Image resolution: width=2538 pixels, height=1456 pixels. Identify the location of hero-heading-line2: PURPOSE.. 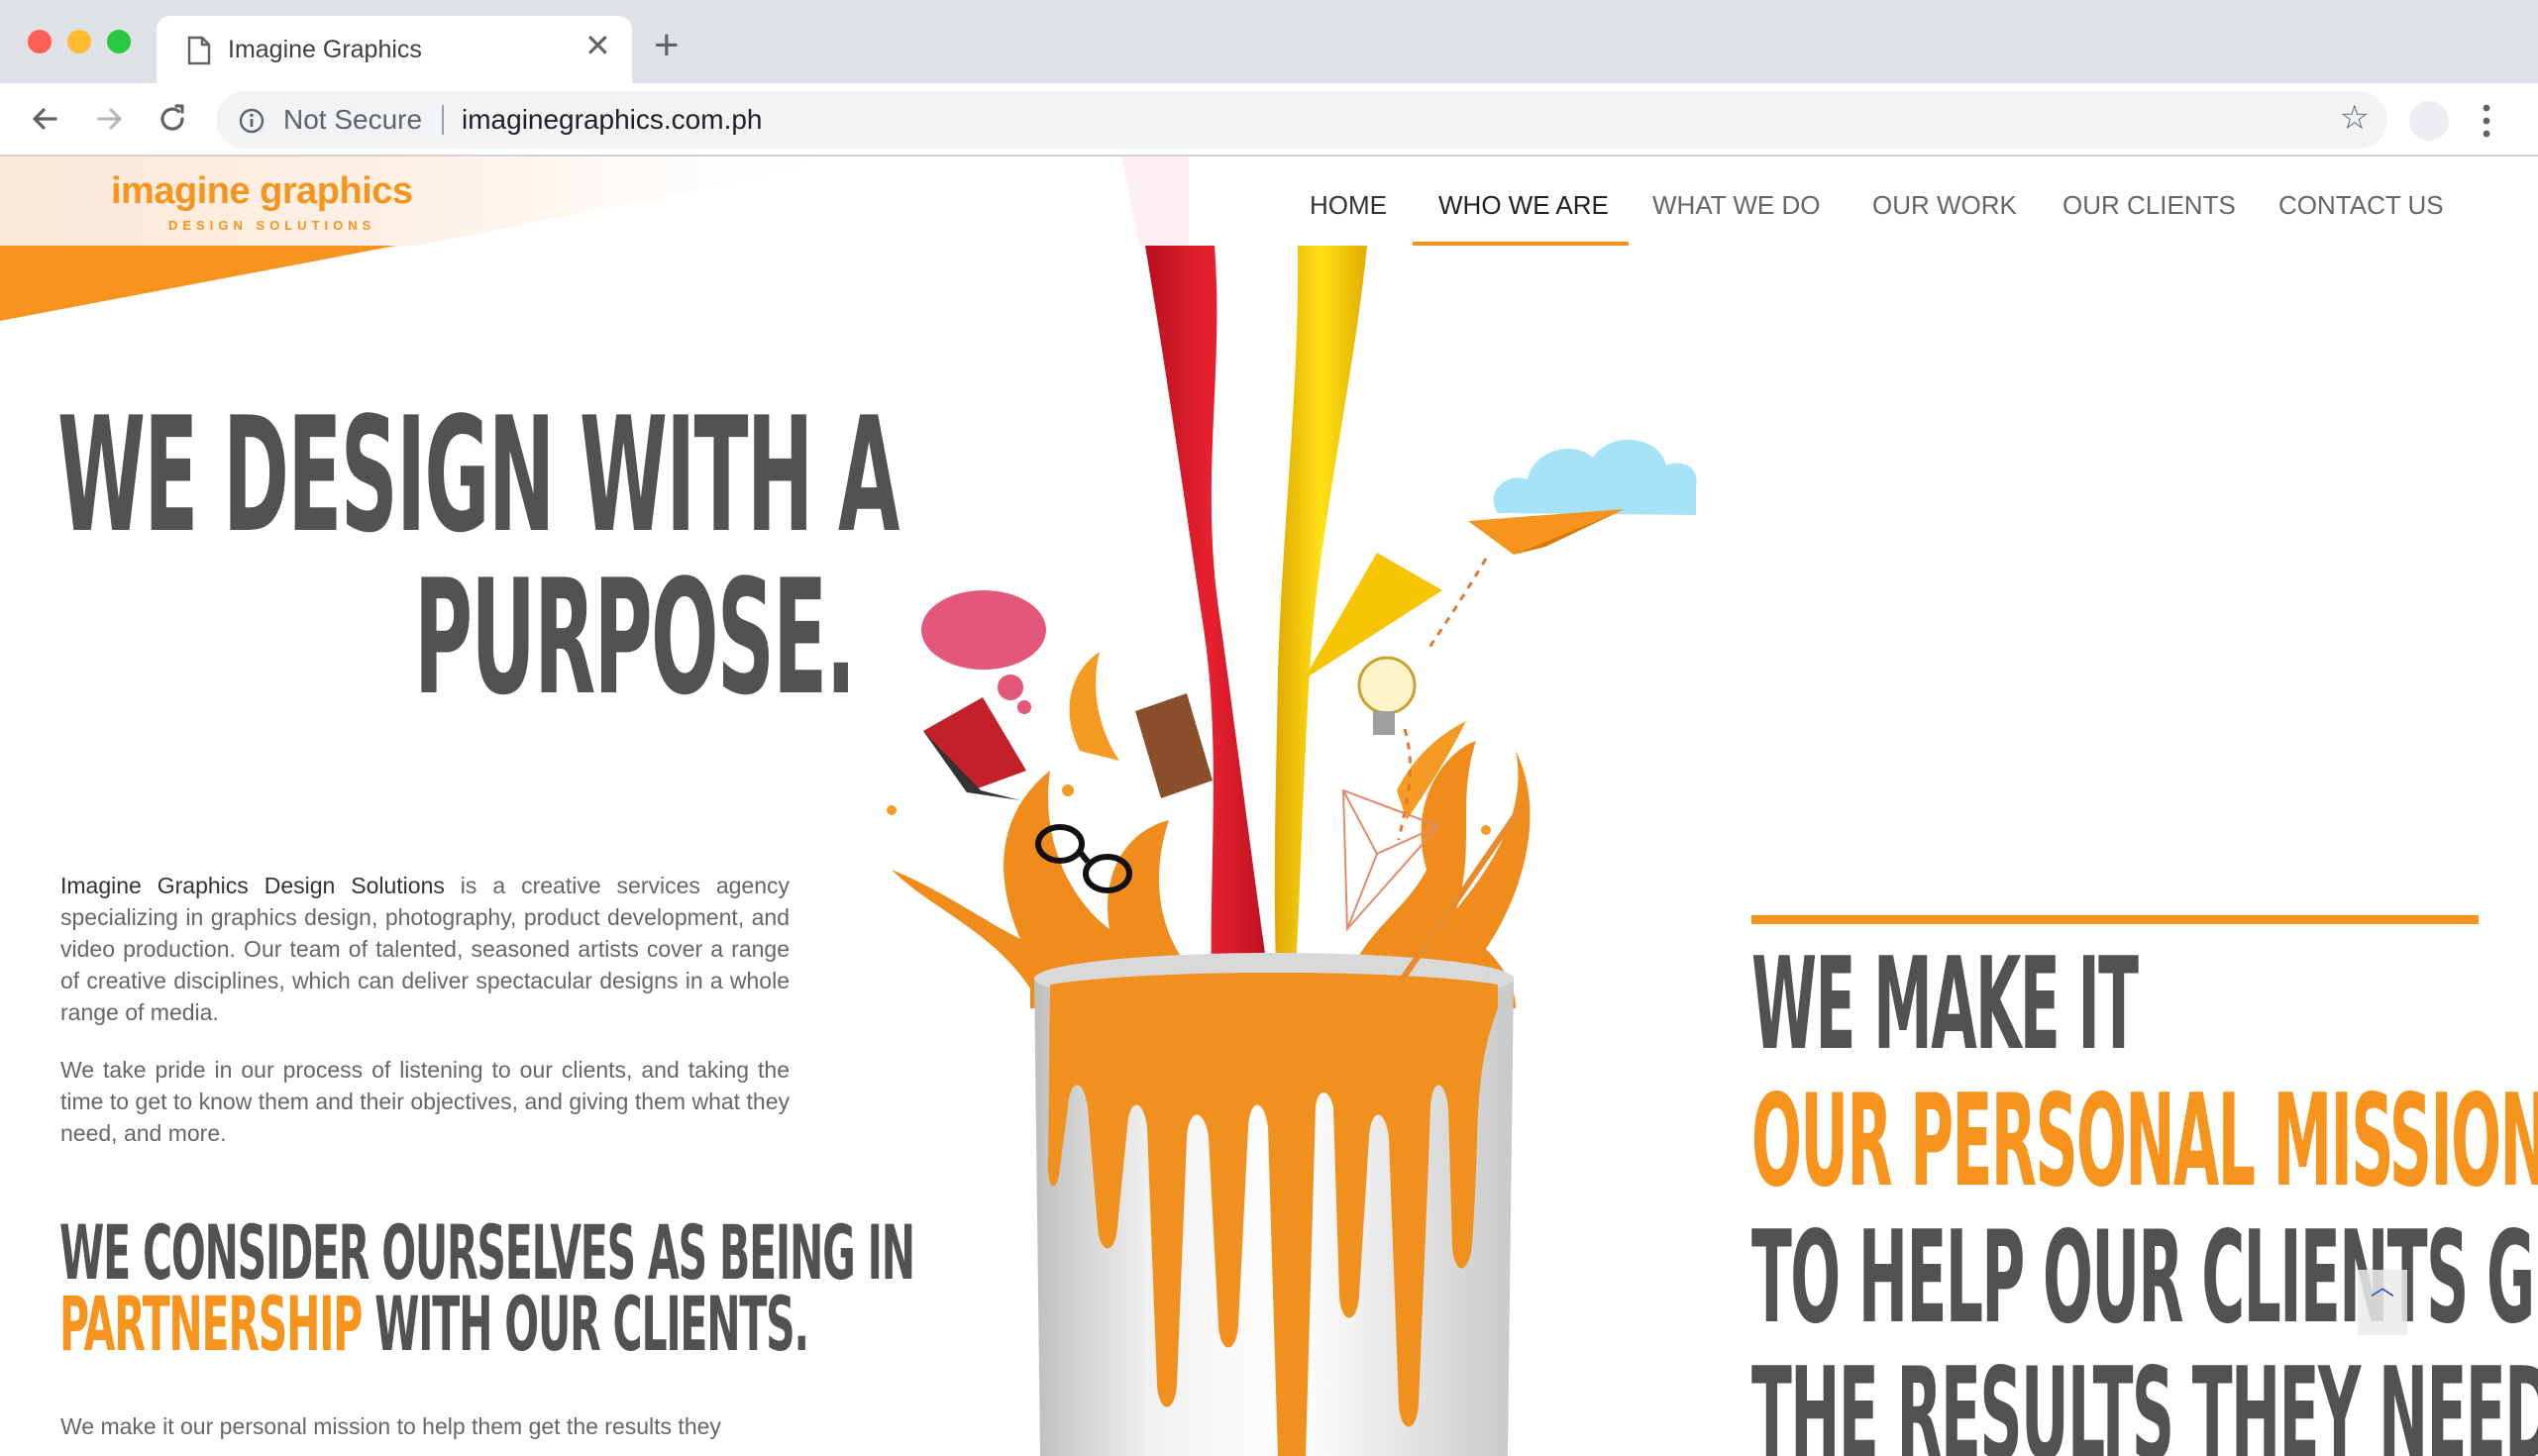
(635, 637).